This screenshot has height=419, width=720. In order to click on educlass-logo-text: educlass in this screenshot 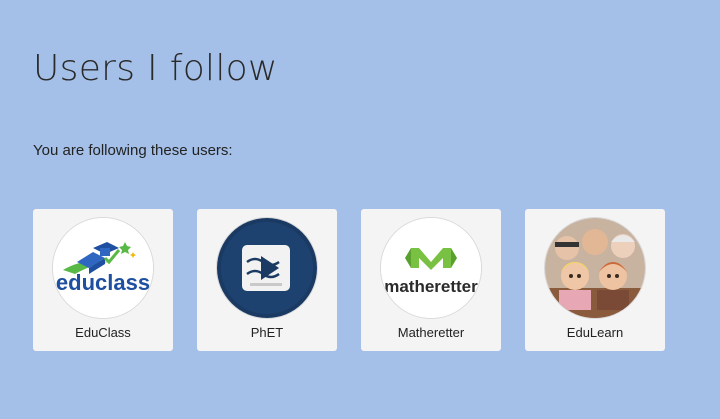, I will do `click(103, 282)`.